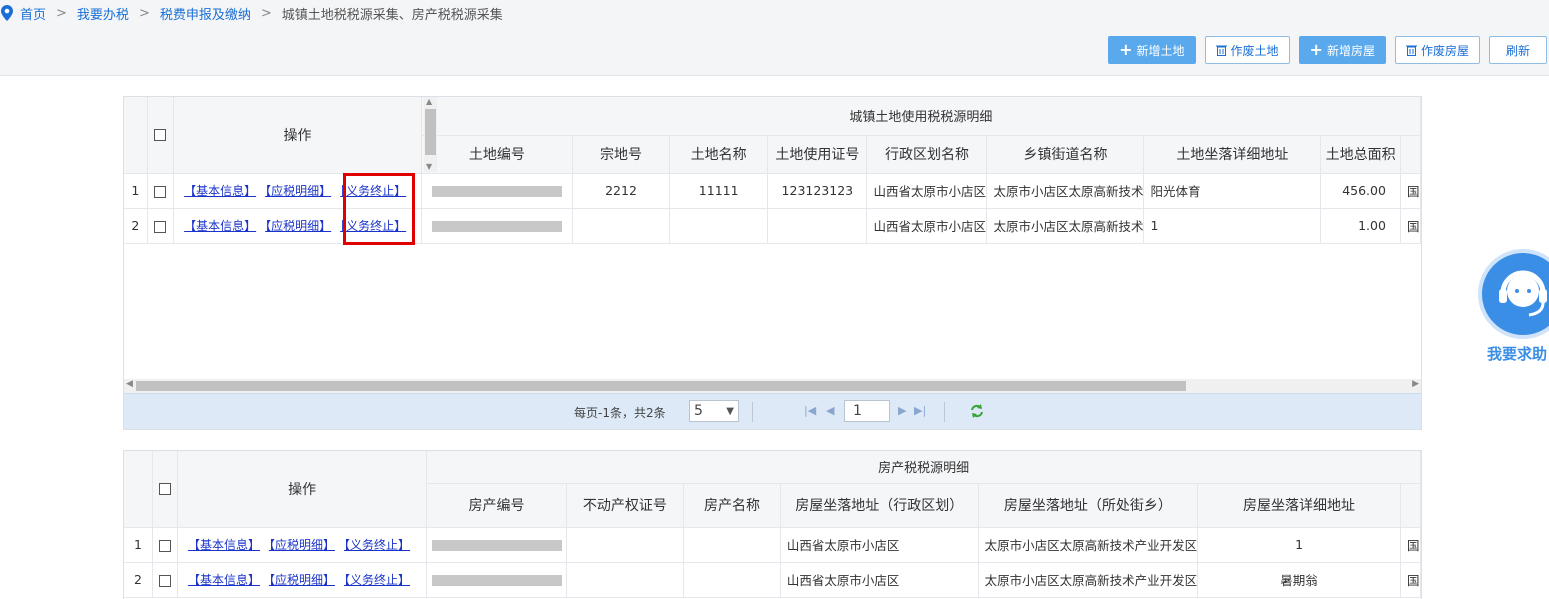  What do you see at coordinates (830, 410) in the screenshot?
I see `prev-page-icon: ◀` at bounding box center [830, 410].